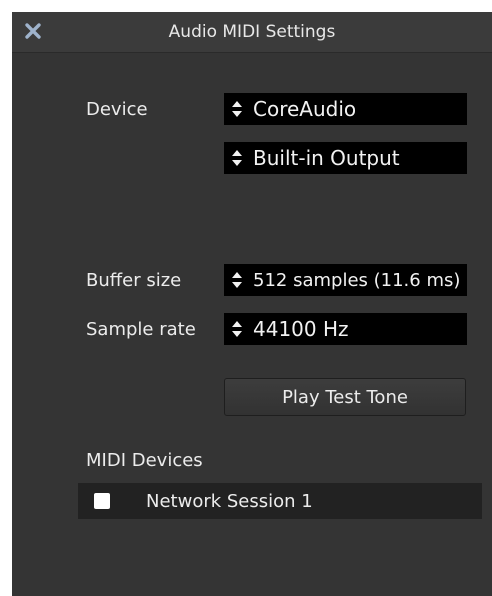  What do you see at coordinates (305, 109) in the screenshot?
I see `device-type-value: CoreAudio` at bounding box center [305, 109].